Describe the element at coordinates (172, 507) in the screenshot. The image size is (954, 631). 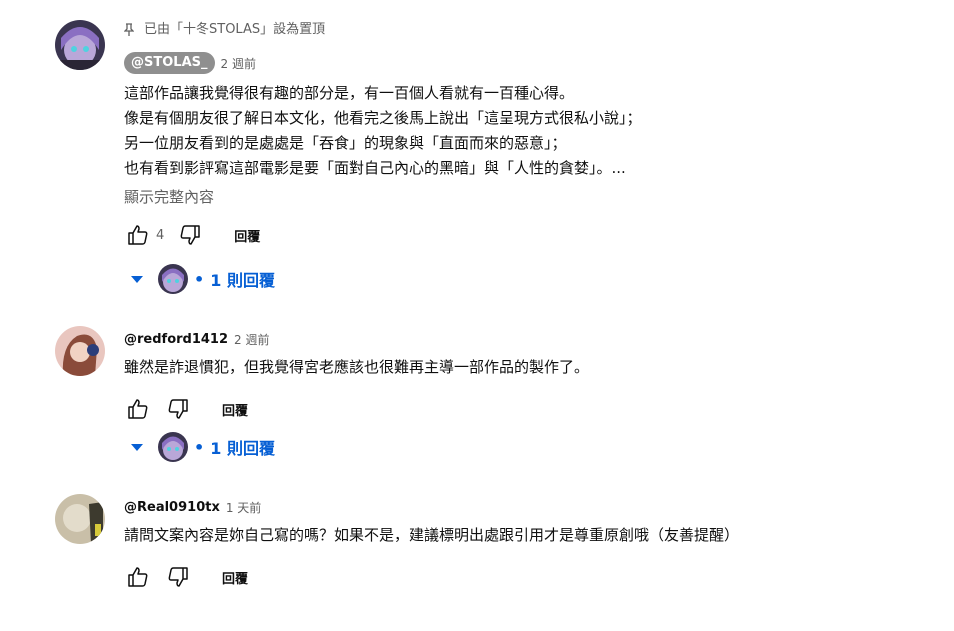
I see `author-name: @Real0910tx` at that location.